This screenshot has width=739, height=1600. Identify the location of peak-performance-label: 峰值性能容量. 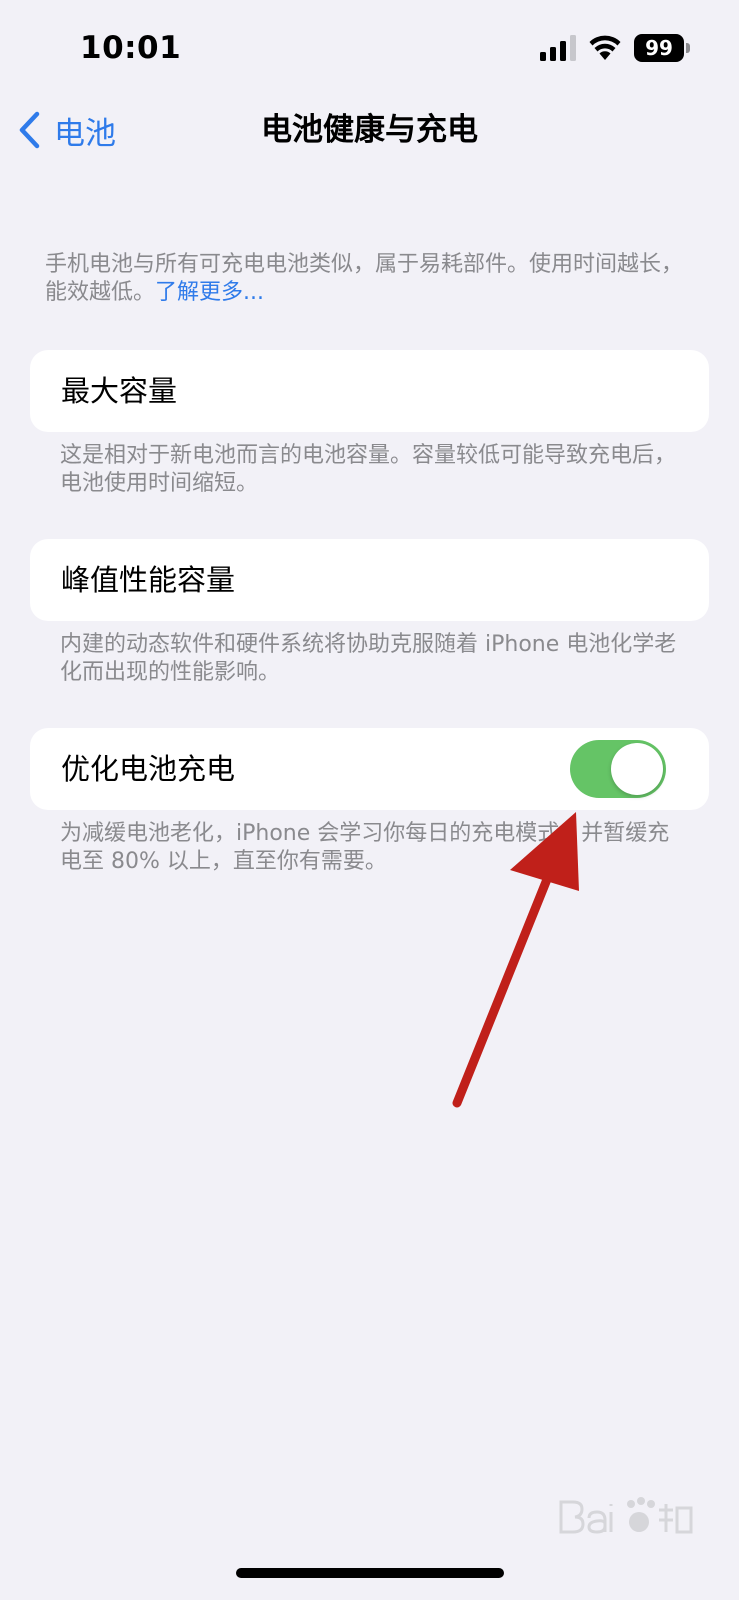
(148, 580).